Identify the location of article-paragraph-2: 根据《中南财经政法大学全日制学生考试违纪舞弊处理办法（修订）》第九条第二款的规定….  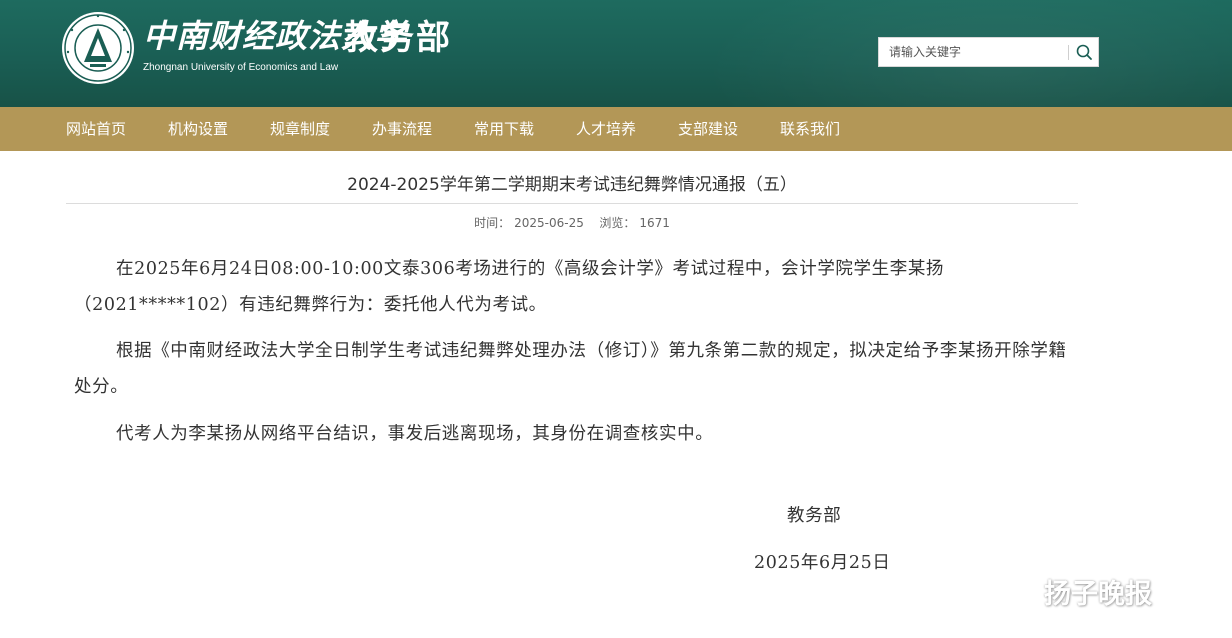
(577, 369).